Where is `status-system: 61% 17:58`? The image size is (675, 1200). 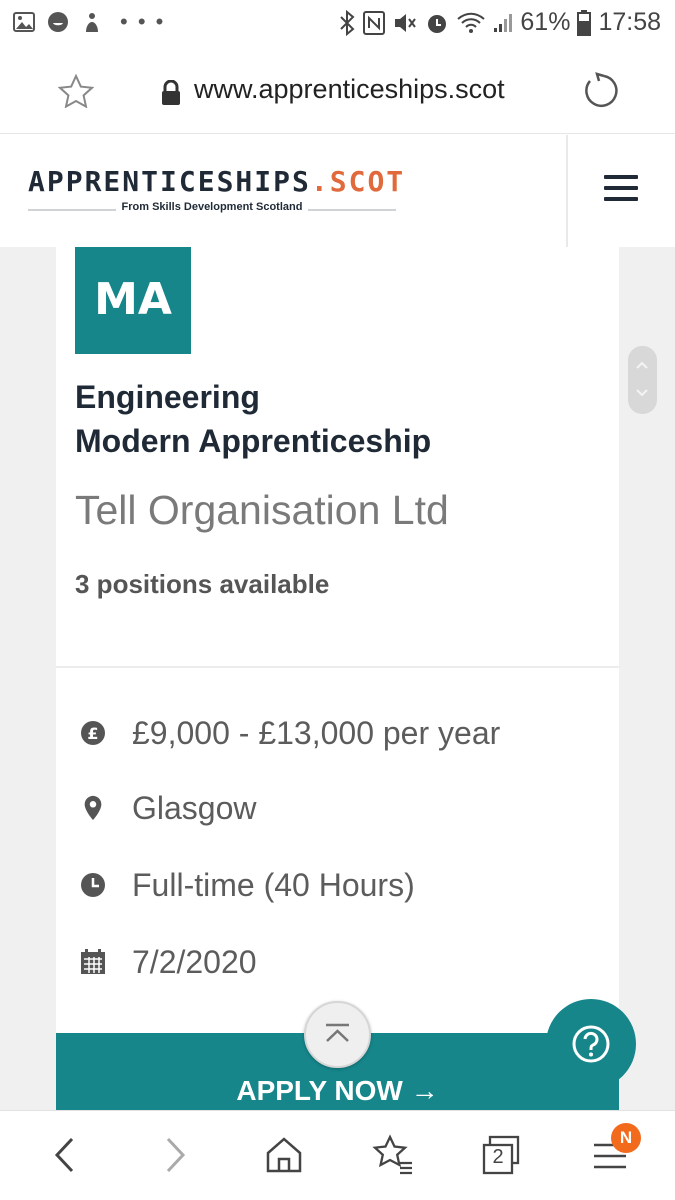
status-system: 61% 17:58 is located at coordinates (499, 22).